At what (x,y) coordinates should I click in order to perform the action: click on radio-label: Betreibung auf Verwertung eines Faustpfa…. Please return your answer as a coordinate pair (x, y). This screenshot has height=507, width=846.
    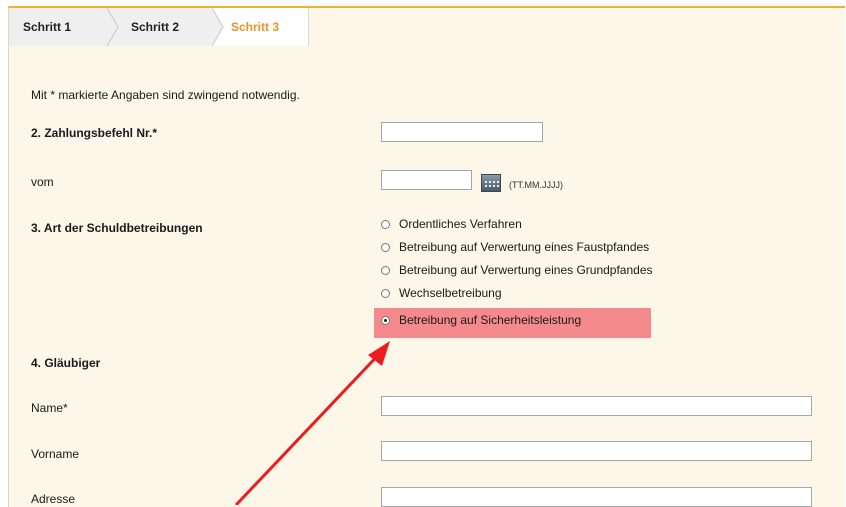
    Looking at the image, I should click on (524, 247).